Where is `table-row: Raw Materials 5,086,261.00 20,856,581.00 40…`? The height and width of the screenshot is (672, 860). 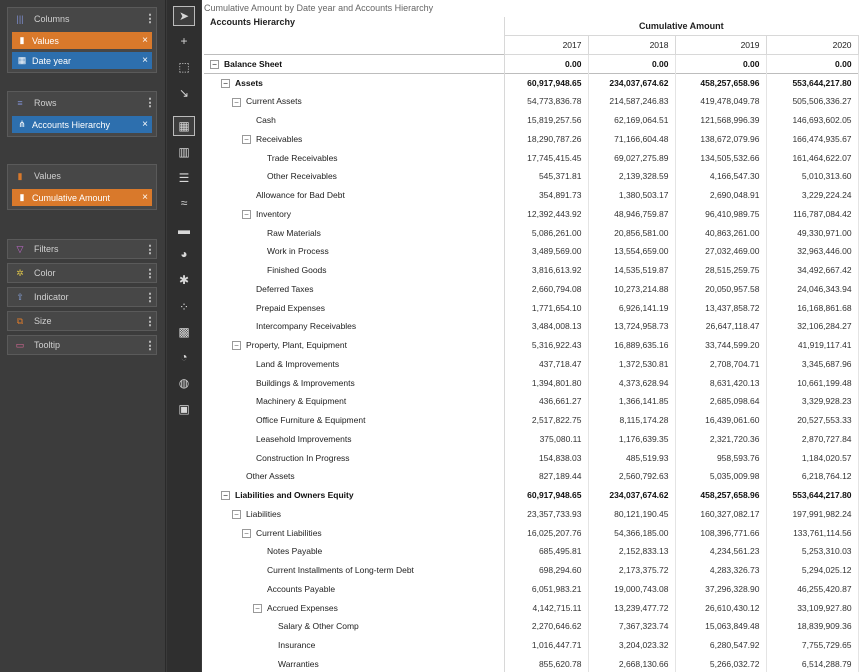 table-row: Raw Materials 5,086,261.00 20,856,581.00 40… is located at coordinates (531, 232).